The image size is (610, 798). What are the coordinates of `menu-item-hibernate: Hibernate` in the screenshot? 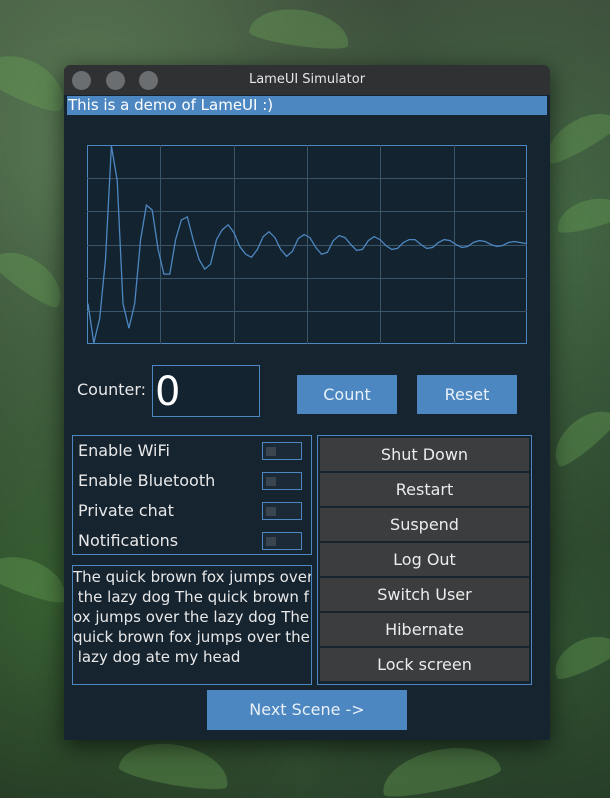 It's located at (424, 629).